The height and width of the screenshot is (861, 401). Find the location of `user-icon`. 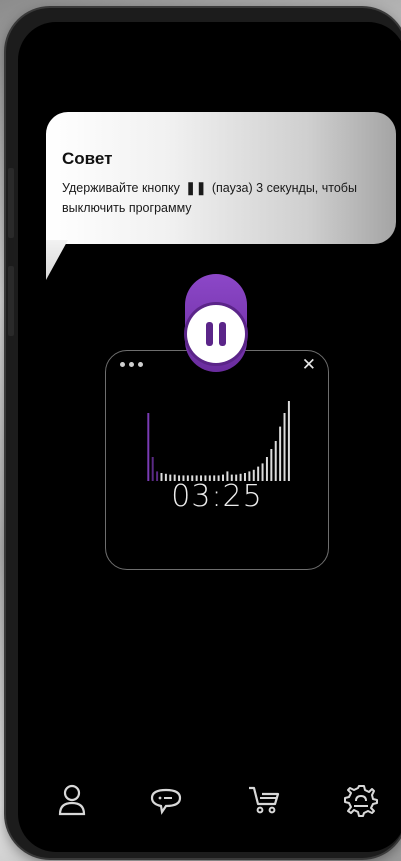

user-icon is located at coordinates (72, 800).